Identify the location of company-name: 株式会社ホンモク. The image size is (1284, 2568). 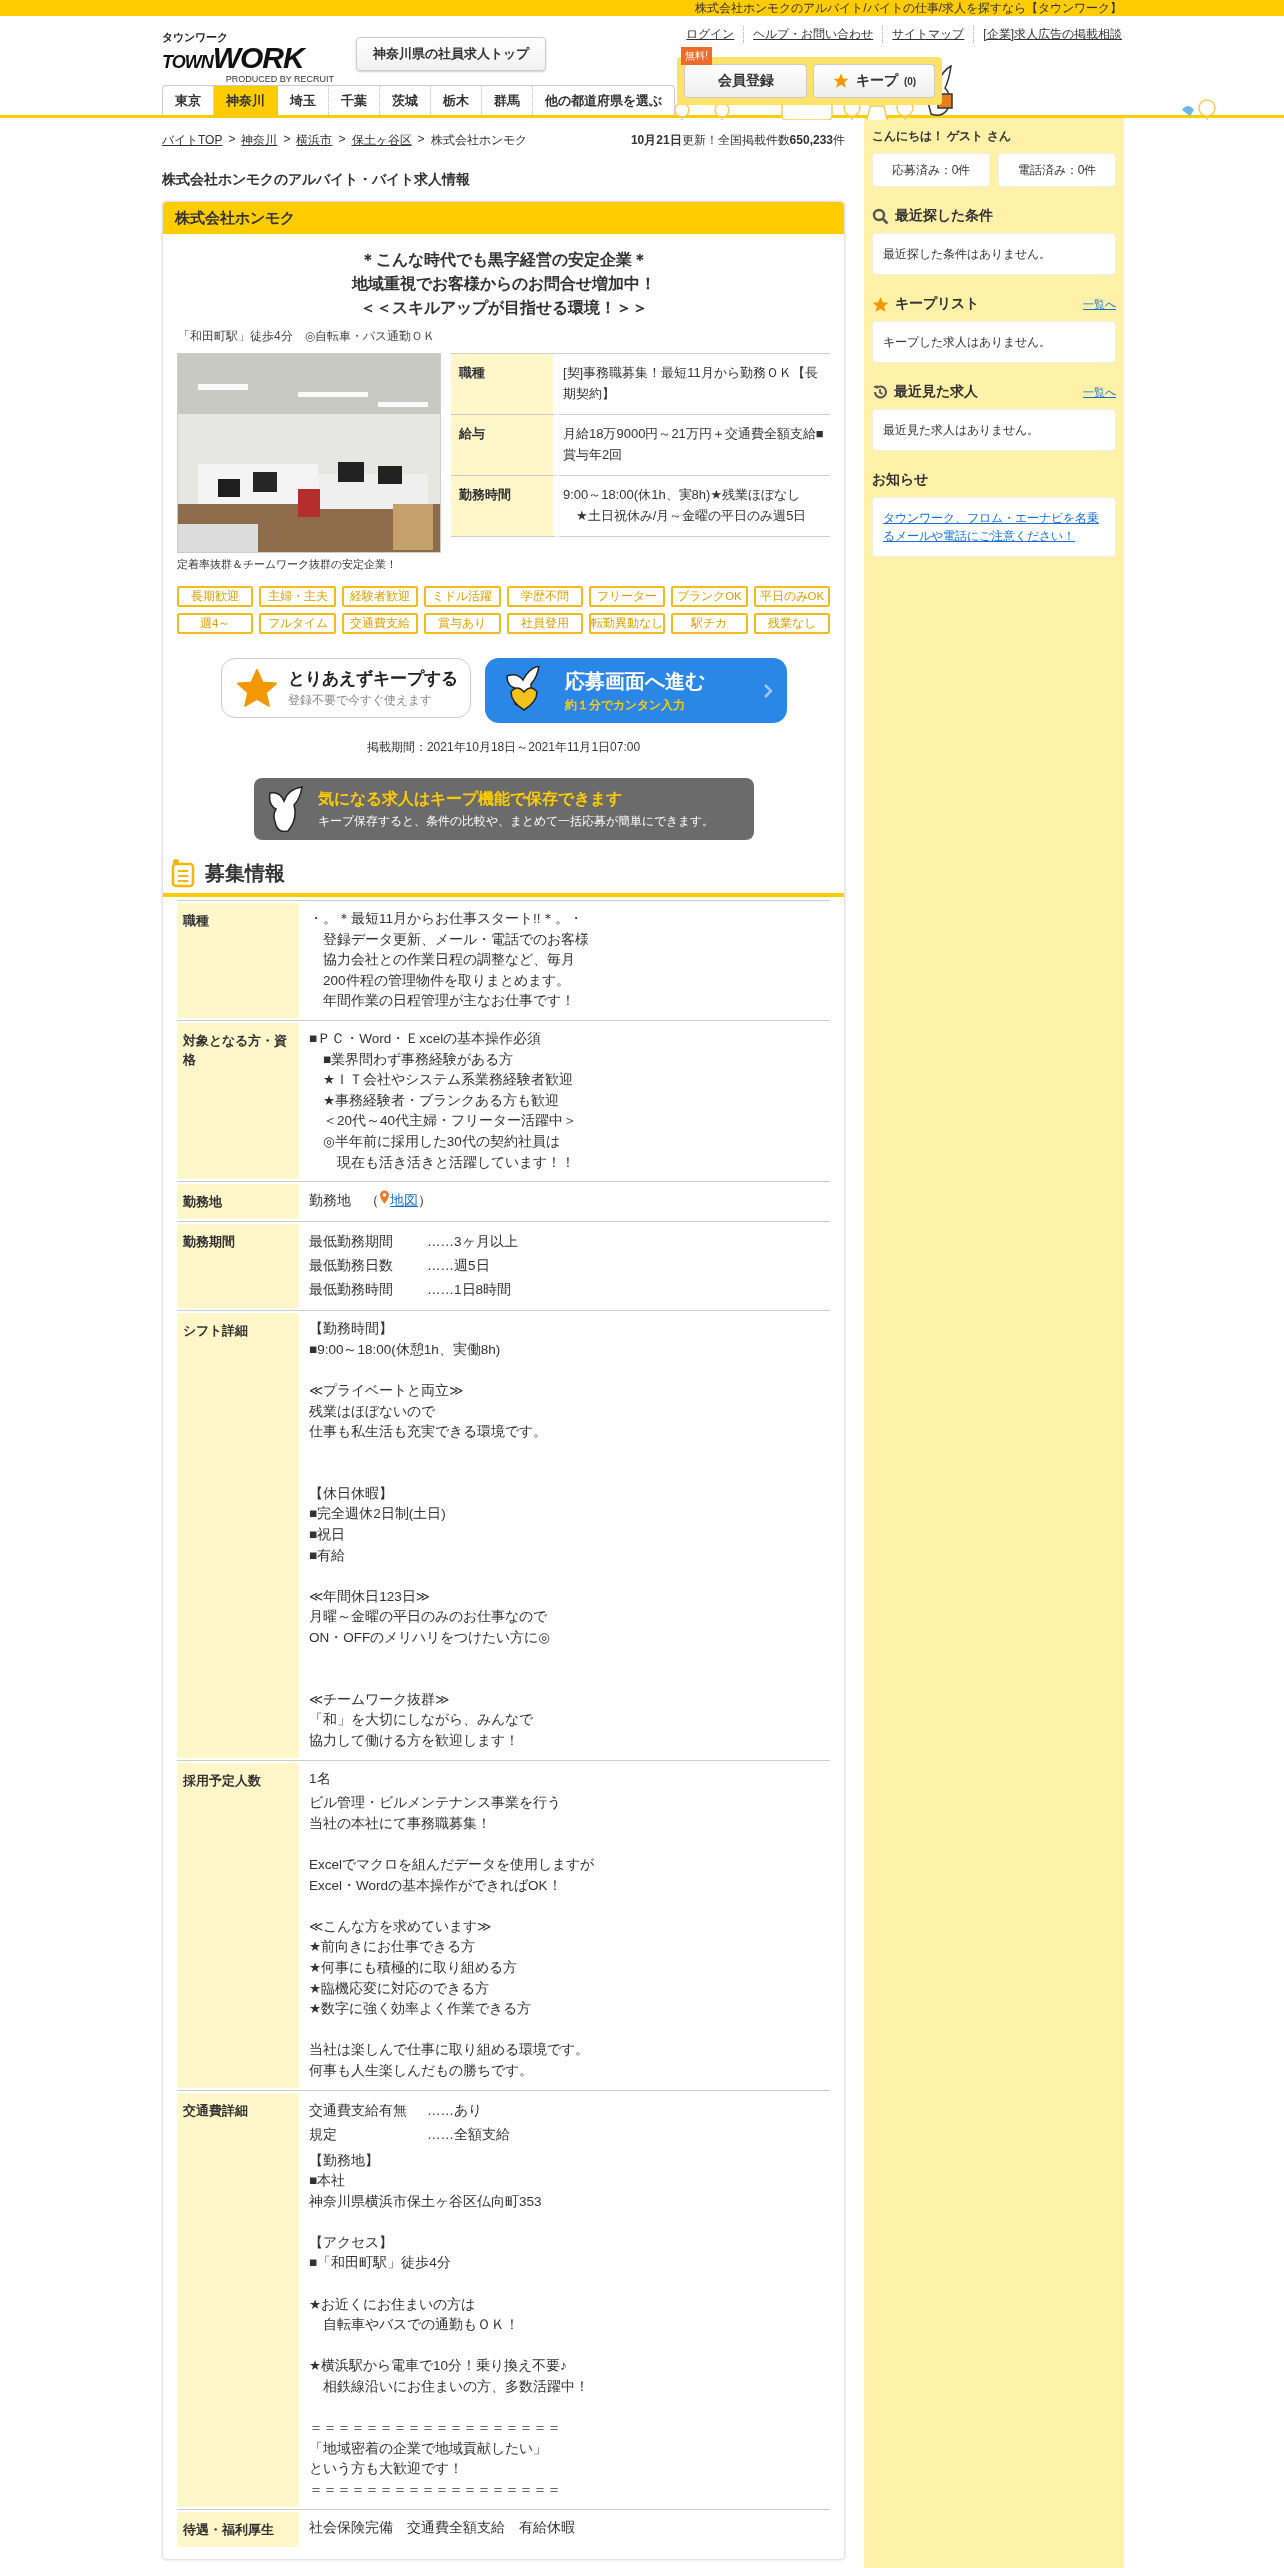
(235, 218).